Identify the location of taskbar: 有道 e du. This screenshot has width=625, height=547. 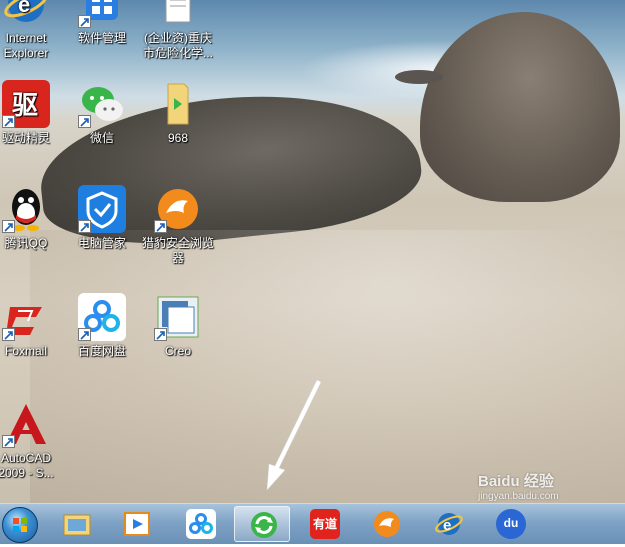
(312, 523).